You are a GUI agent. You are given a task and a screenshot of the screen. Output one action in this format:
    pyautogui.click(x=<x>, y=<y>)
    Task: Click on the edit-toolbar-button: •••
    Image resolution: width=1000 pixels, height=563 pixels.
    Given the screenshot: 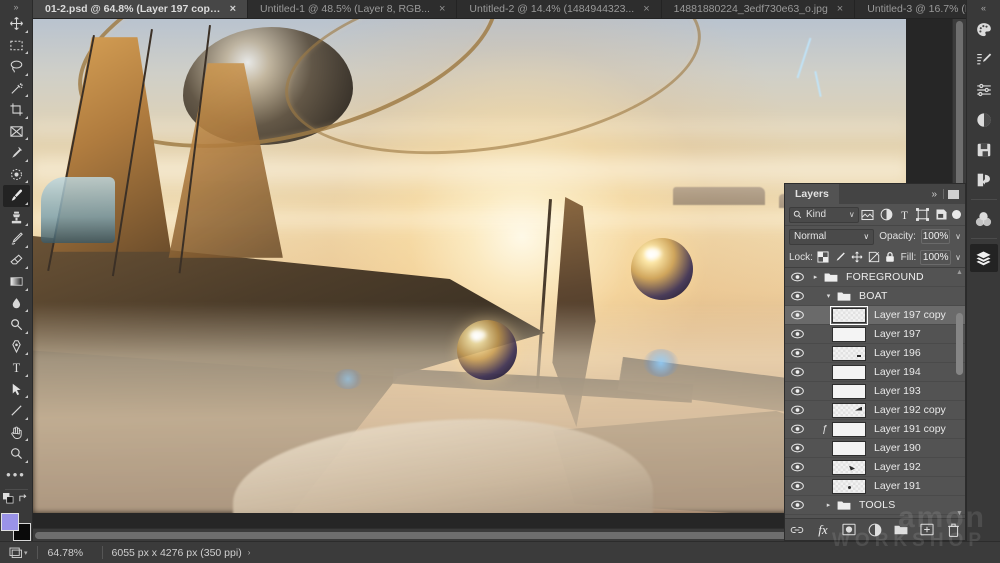 What is the action you would take?
    pyautogui.click(x=16, y=476)
    